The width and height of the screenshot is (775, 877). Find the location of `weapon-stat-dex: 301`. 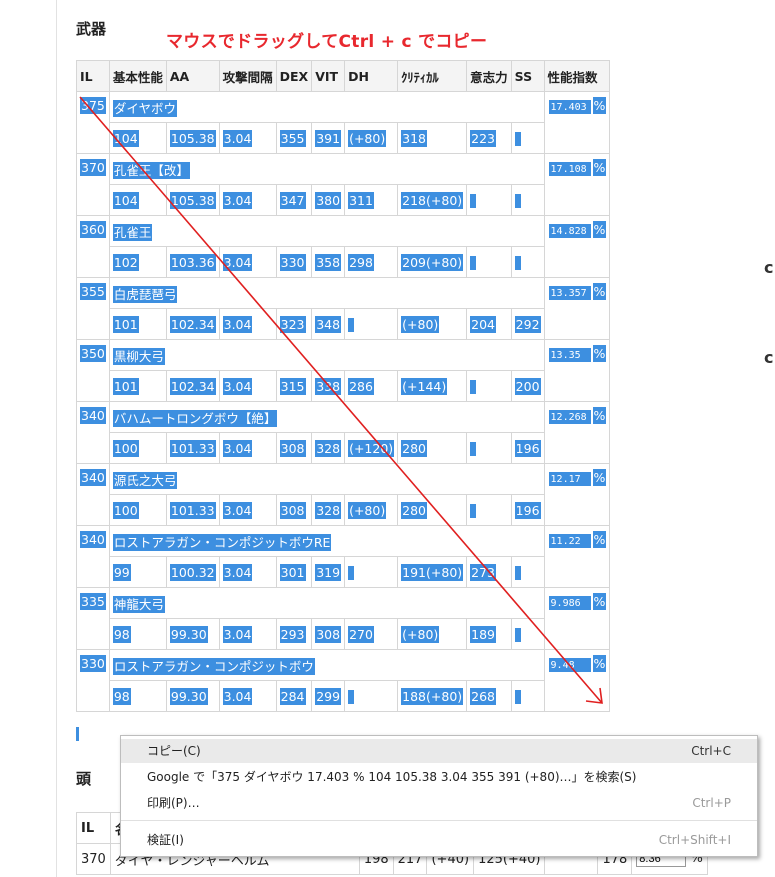

weapon-stat-dex: 301 is located at coordinates (294, 572).